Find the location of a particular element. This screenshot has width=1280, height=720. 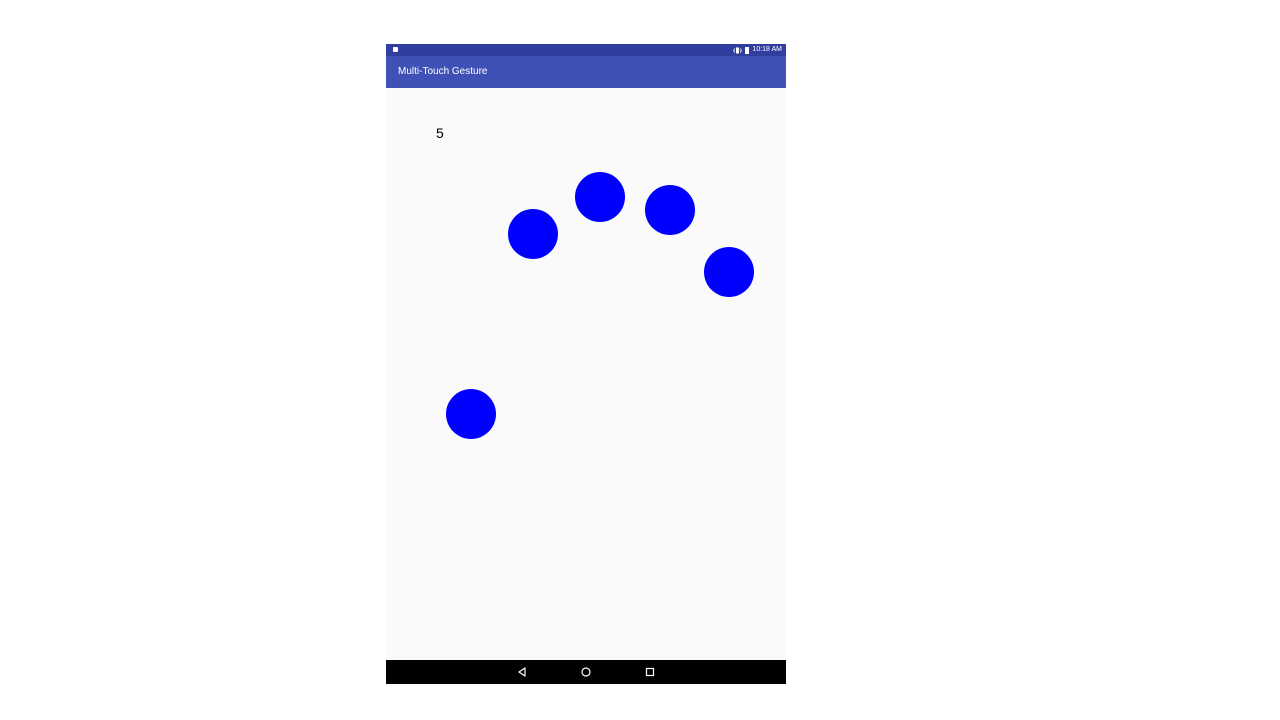

home-icon is located at coordinates (586, 672).